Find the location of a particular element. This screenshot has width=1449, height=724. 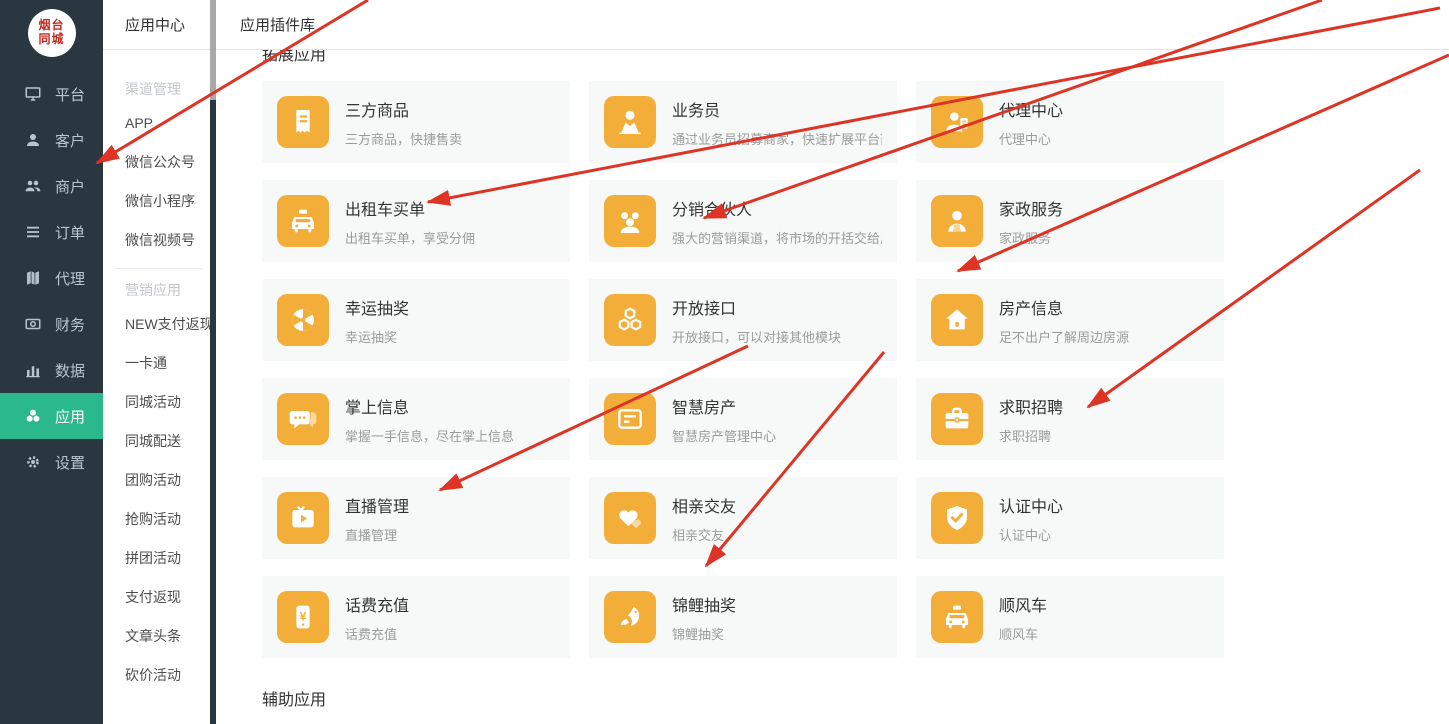

sidebar-item-order: 订单 is located at coordinates (51, 232).